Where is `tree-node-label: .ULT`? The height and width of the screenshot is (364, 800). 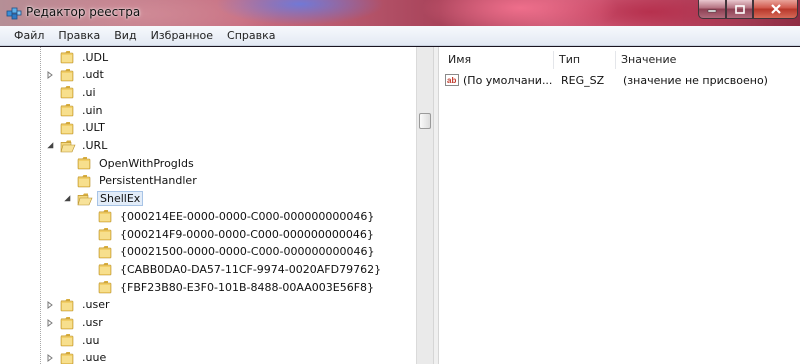
tree-node-label: .ULT is located at coordinates (93, 128).